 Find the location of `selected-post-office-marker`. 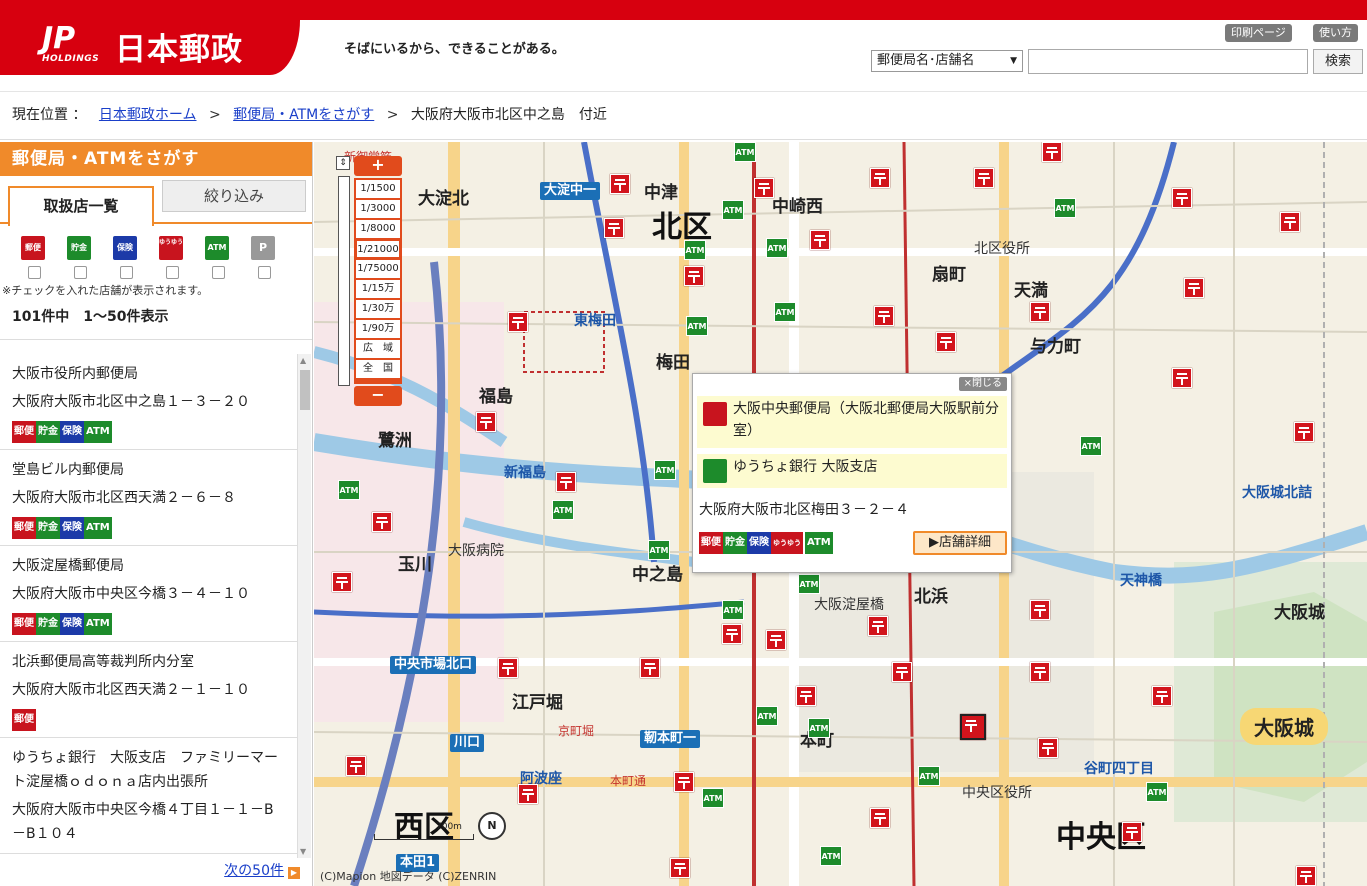

selected-post-office-marker is located at coordinates (973, 727).